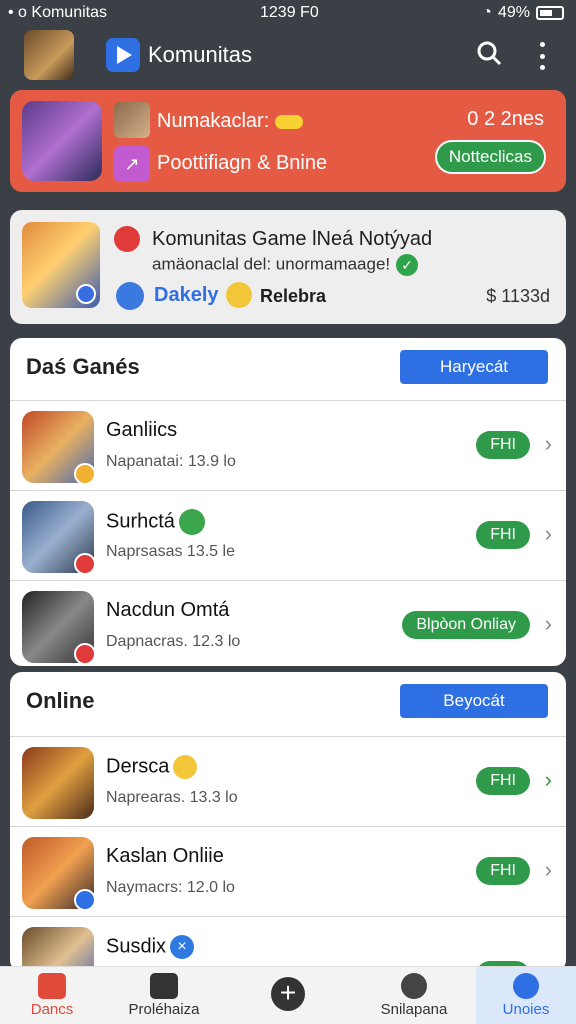  What do you see at coordinates (186, 295) in the screenshot?
I see `notification-user: Dakely` at bounding box center [186, 295].